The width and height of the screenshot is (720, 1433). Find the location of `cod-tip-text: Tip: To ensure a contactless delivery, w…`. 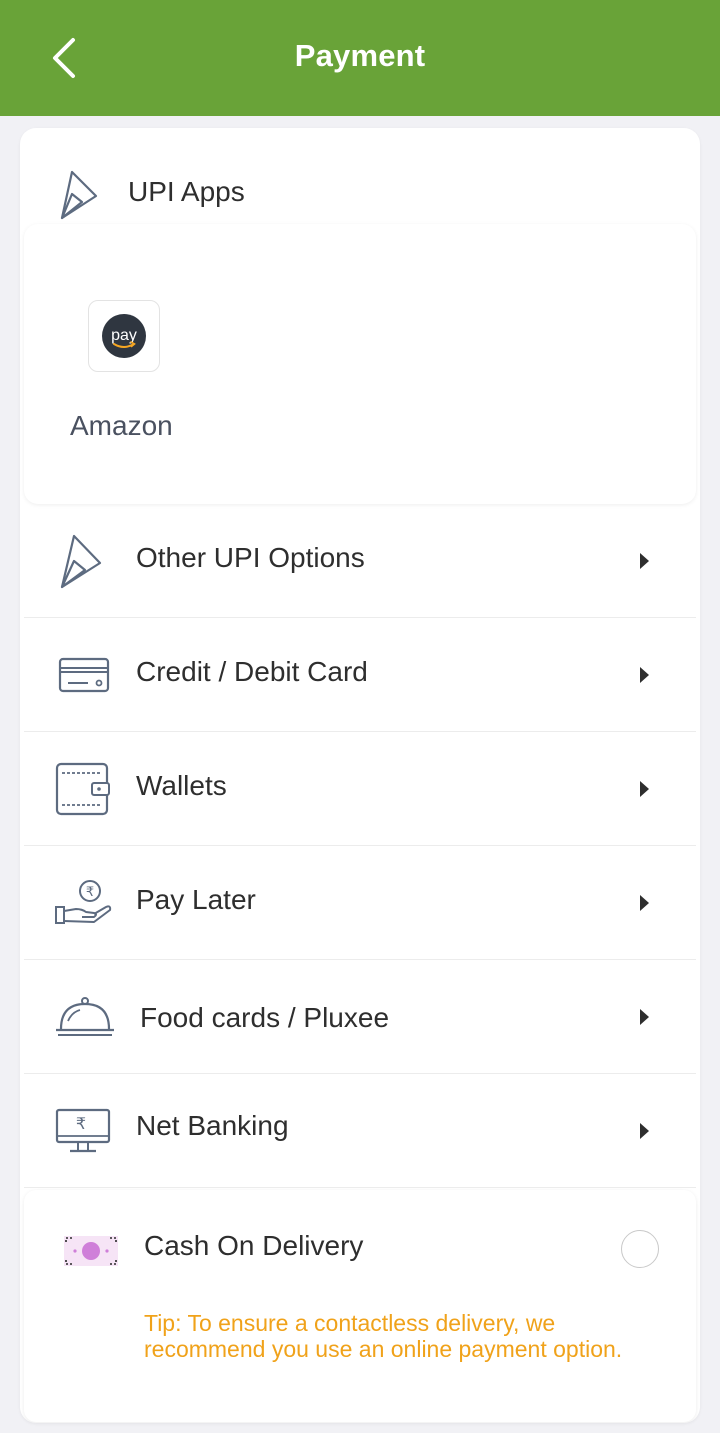

cod-tip-text: Tip: To ensure a contactless delivery, w… is located at coordinates (383, 1336).